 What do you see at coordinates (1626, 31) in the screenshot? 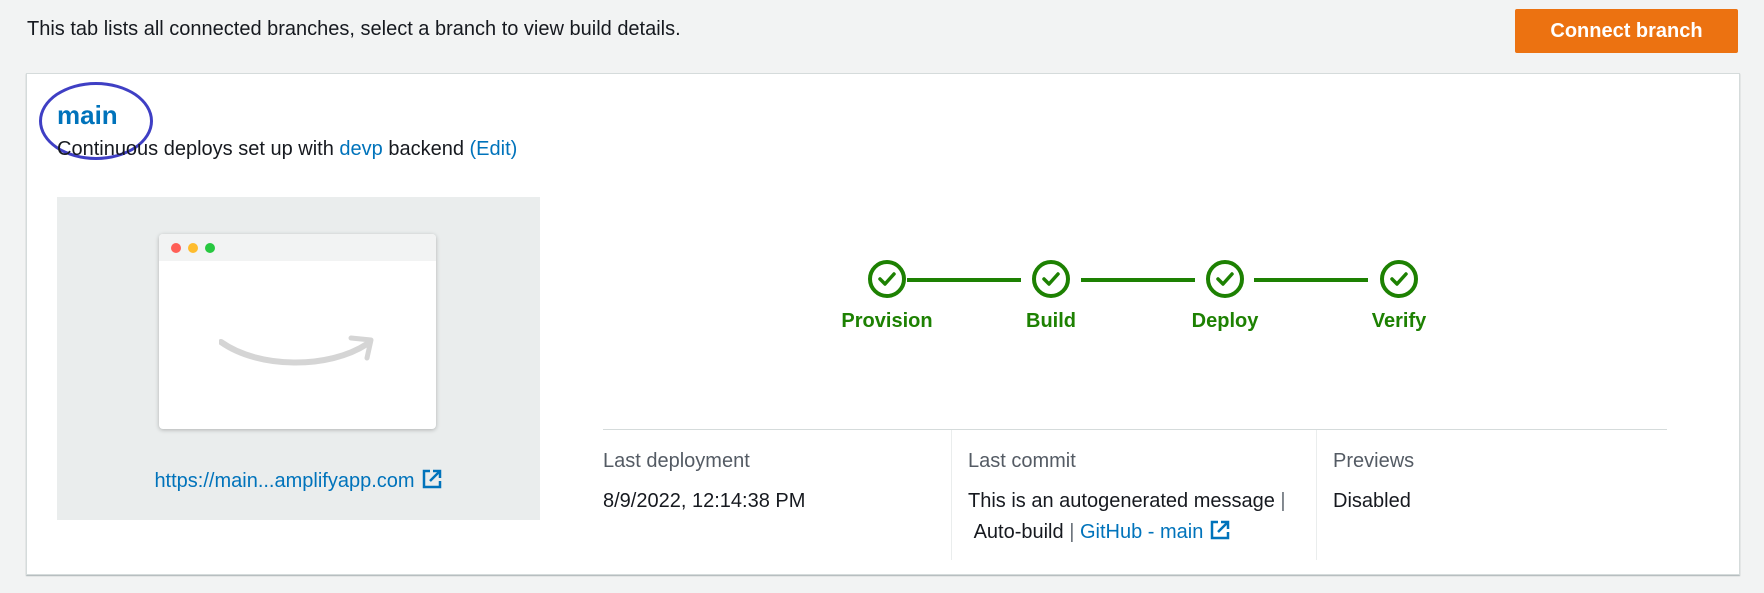
I see `connect-branch-button: Connect branch` at bounding box center [1626, 31].